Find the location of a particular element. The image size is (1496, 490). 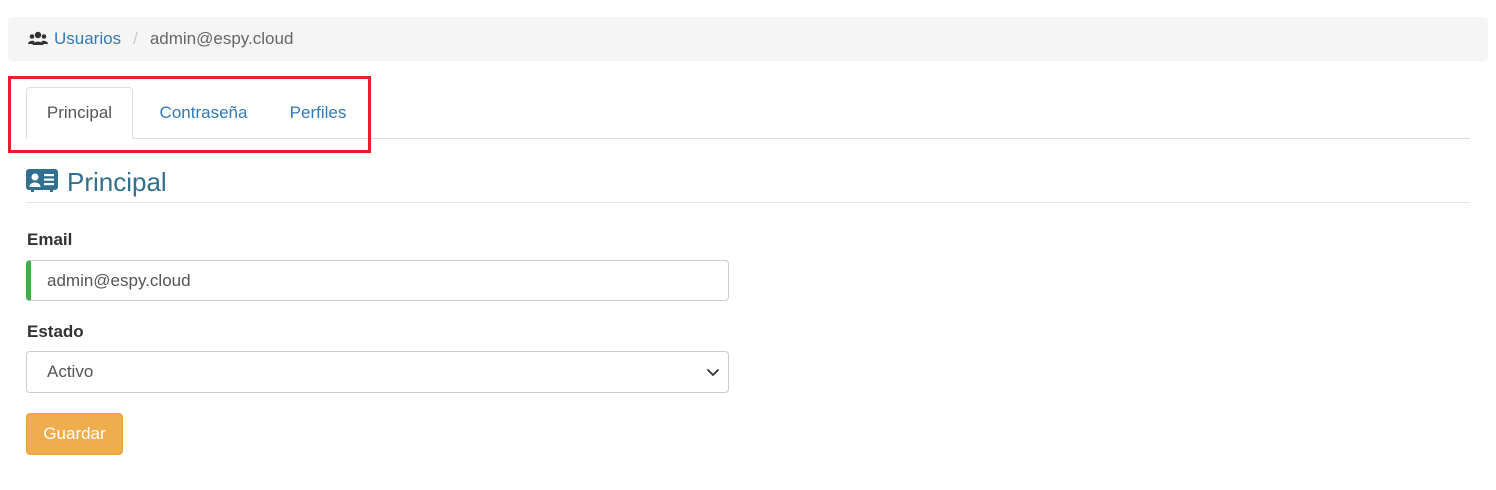

section-header: Principal is located at coordinates (748, 181).